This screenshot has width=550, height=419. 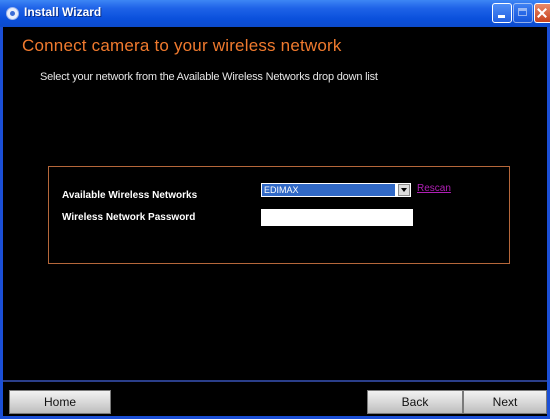 What do you see at coordinates (505, 402) in the screenshot?
I see `next-button: Next` at bounding box center [505, 402].